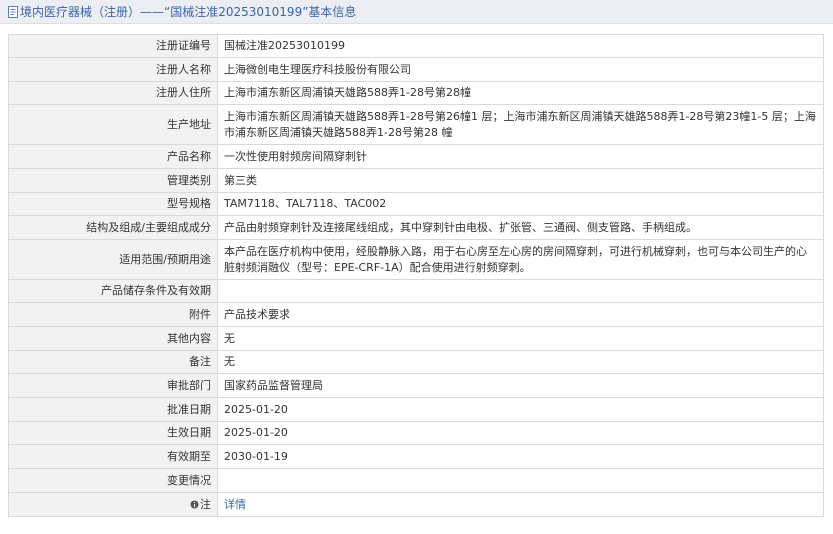  I want to click on note-row: 注 详情, so click(416, 504).